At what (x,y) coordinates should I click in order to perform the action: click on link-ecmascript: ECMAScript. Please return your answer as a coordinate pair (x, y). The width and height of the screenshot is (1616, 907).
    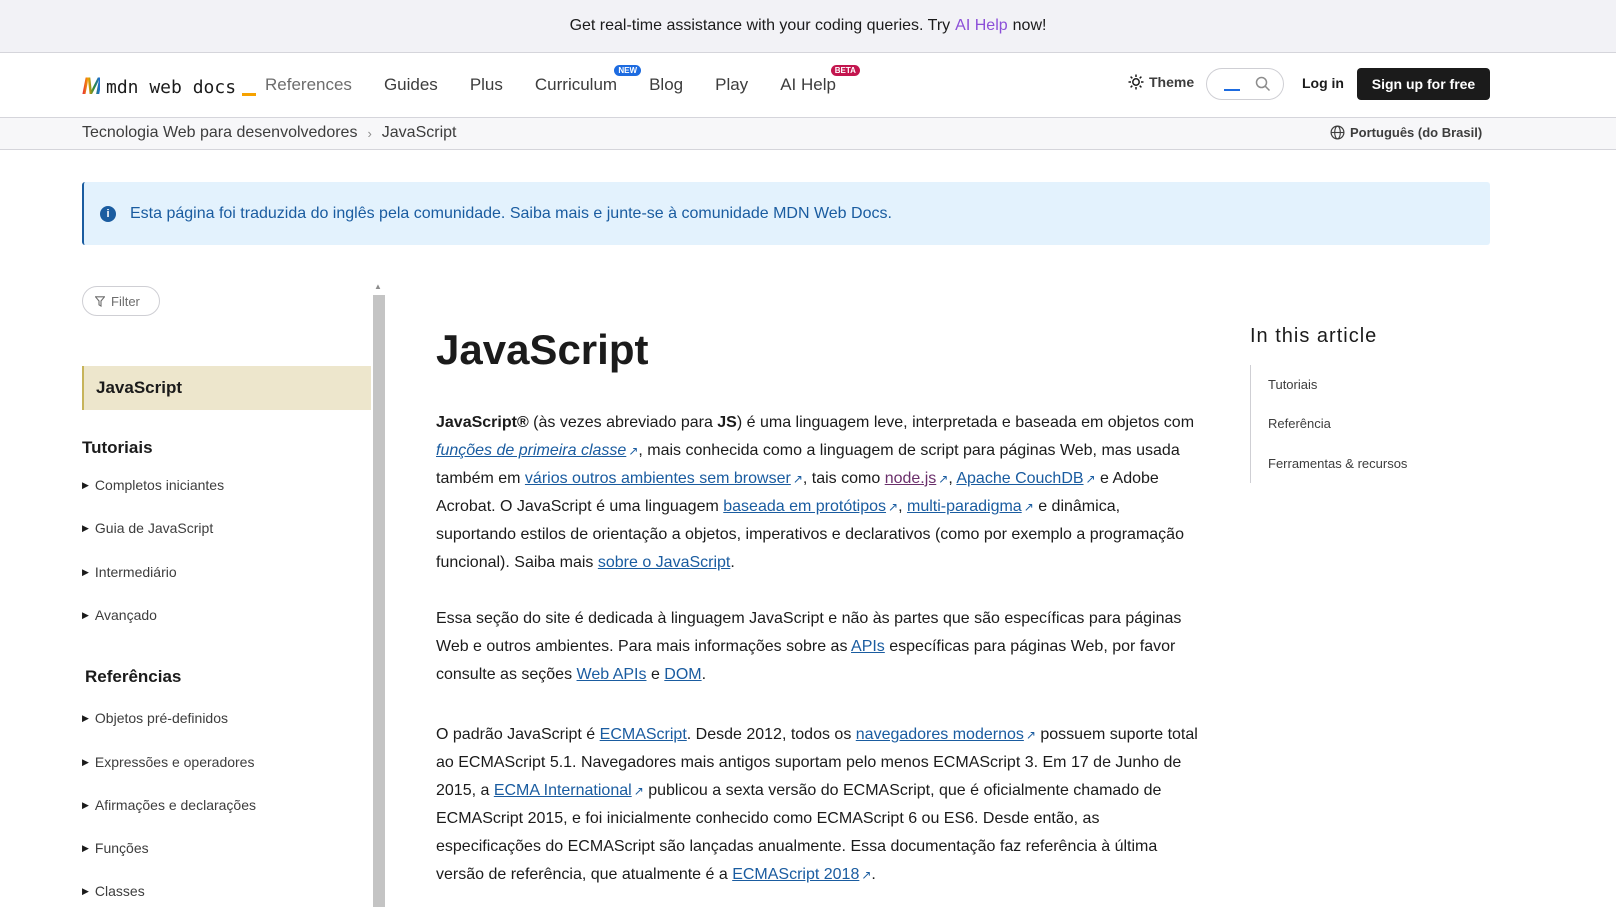
    Looking at the image, I should click on (643, 734).